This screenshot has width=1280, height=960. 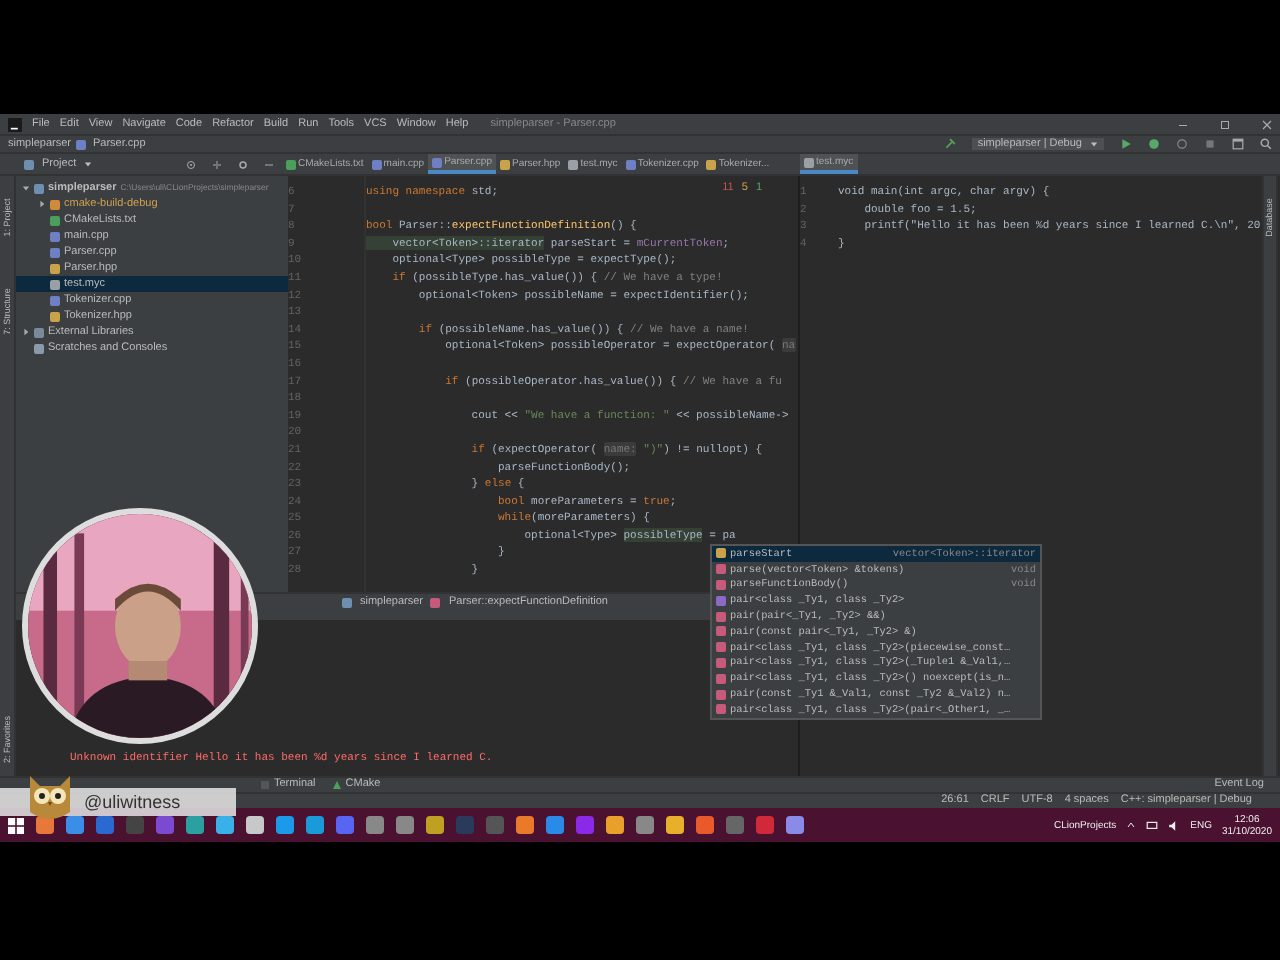 I want to click on debug-icon, so click(x=1154, y=144).